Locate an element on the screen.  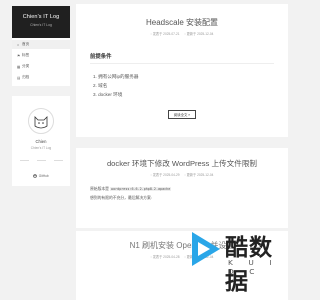
nav-item-label: 分类 is located at coordinates (26, 66).